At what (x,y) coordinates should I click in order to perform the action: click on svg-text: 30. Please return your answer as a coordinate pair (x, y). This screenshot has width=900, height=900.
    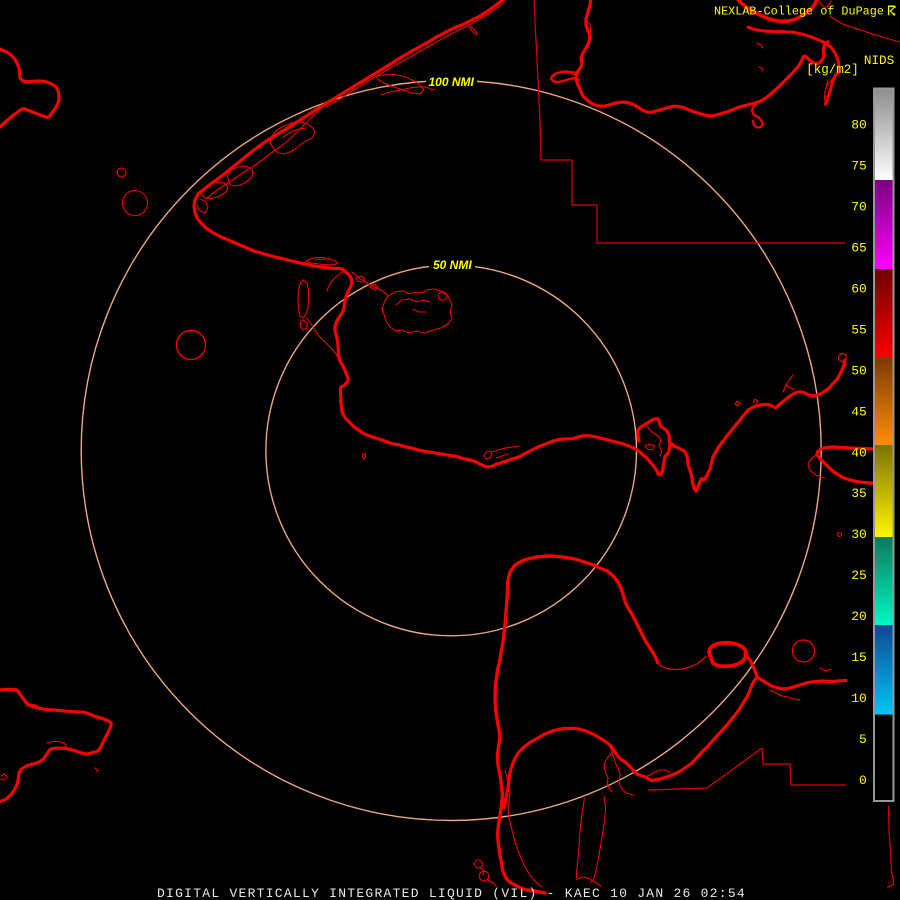
    Looking at the image, I should click on (859, 534).